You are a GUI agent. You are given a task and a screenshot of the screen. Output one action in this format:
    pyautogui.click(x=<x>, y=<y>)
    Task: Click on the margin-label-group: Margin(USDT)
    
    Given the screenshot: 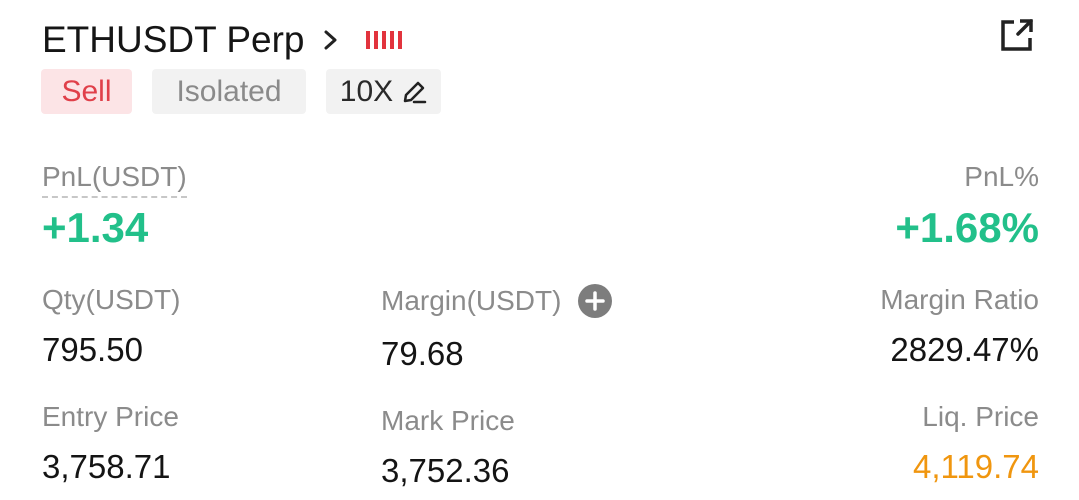 What is the action you would take?
    pyautogui.click(x=497, y=301)
    